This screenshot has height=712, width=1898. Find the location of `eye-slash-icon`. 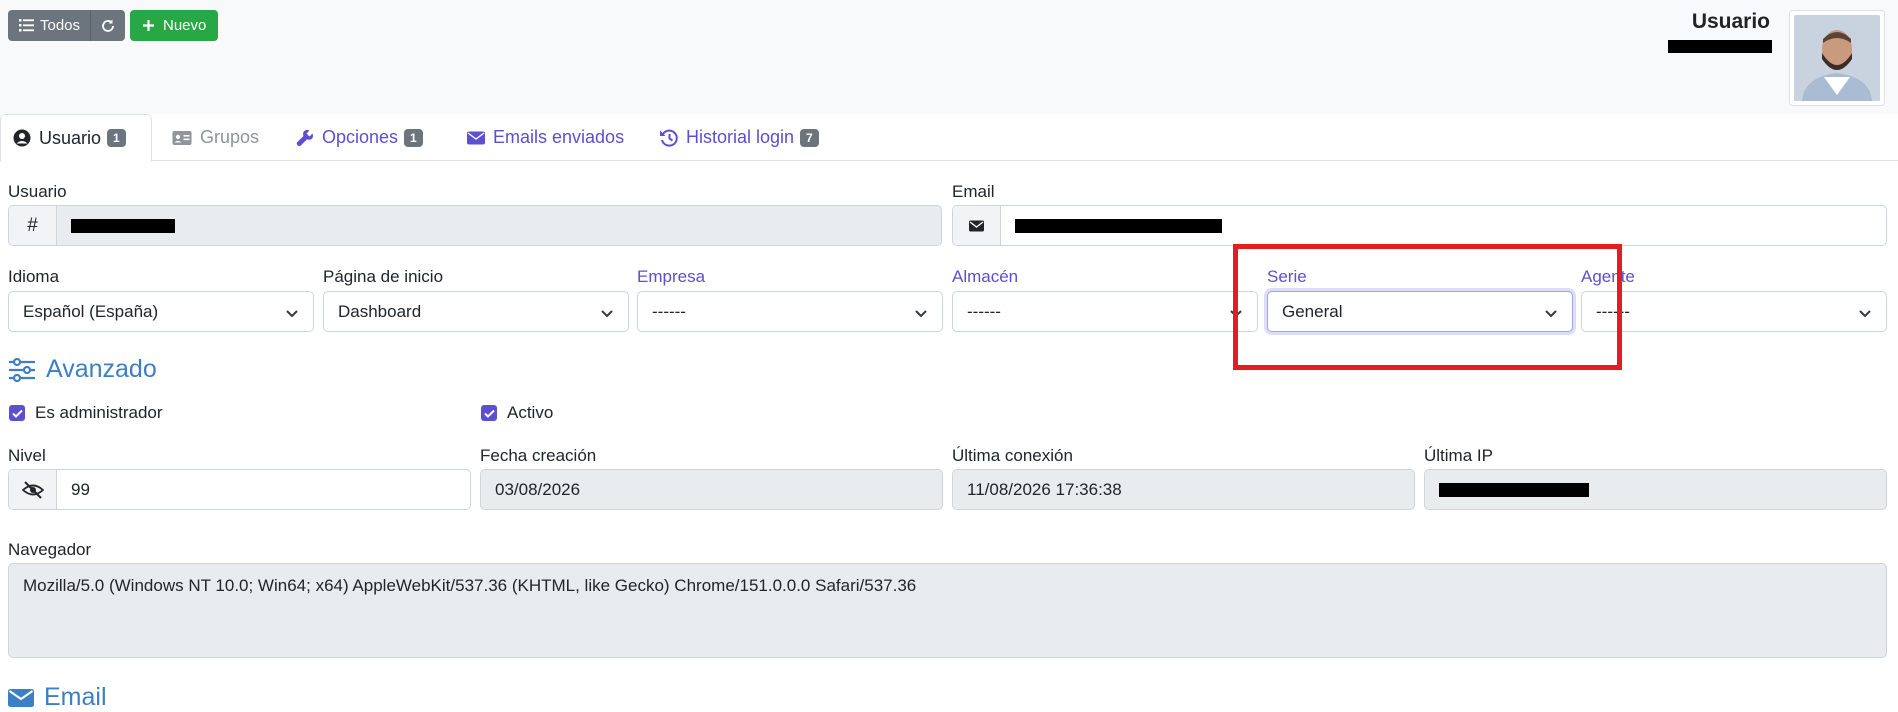

eye-slash-icon is located at coordinates (33, 489).